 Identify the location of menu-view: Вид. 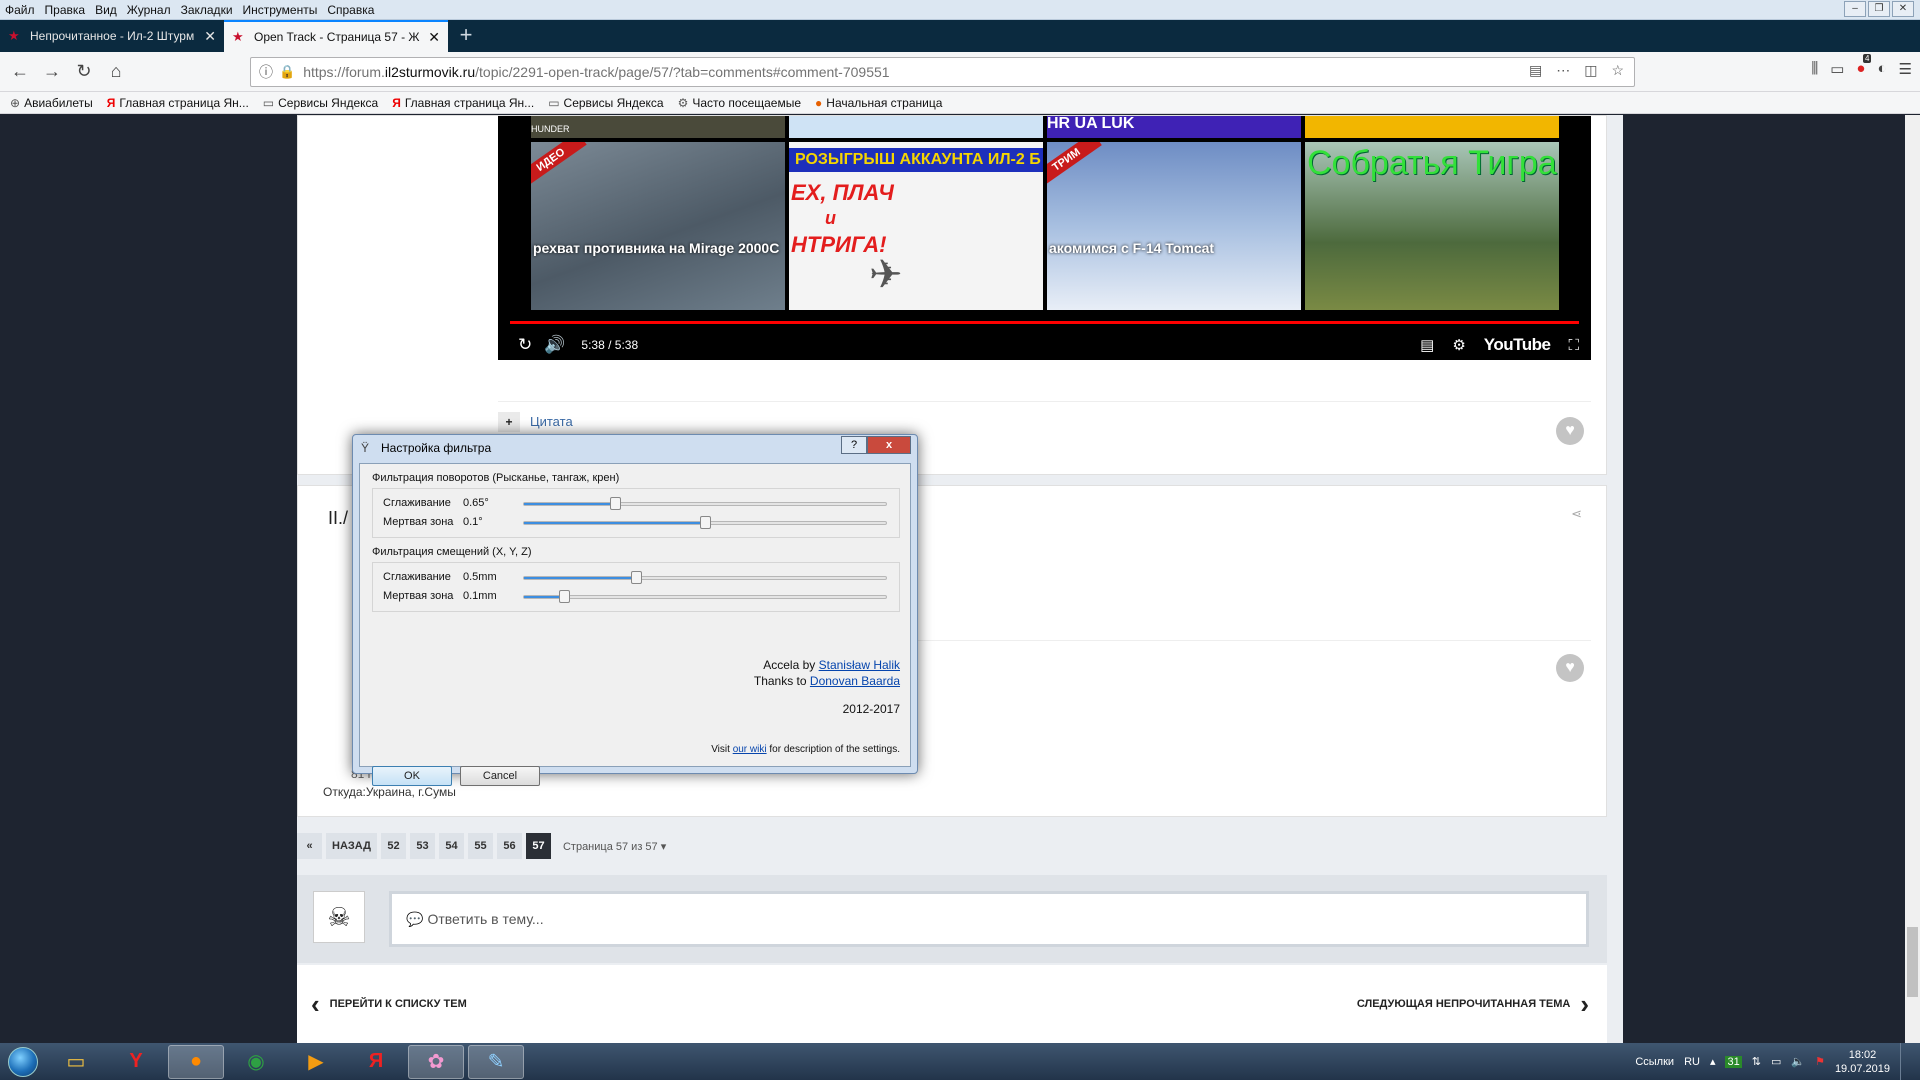
(106, 10).